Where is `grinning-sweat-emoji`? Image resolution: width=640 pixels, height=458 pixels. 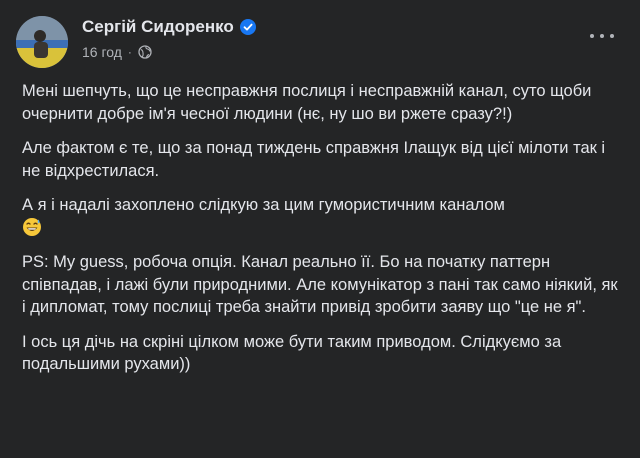 grinning-sweat-emoji is located at coordinates (32, 227).